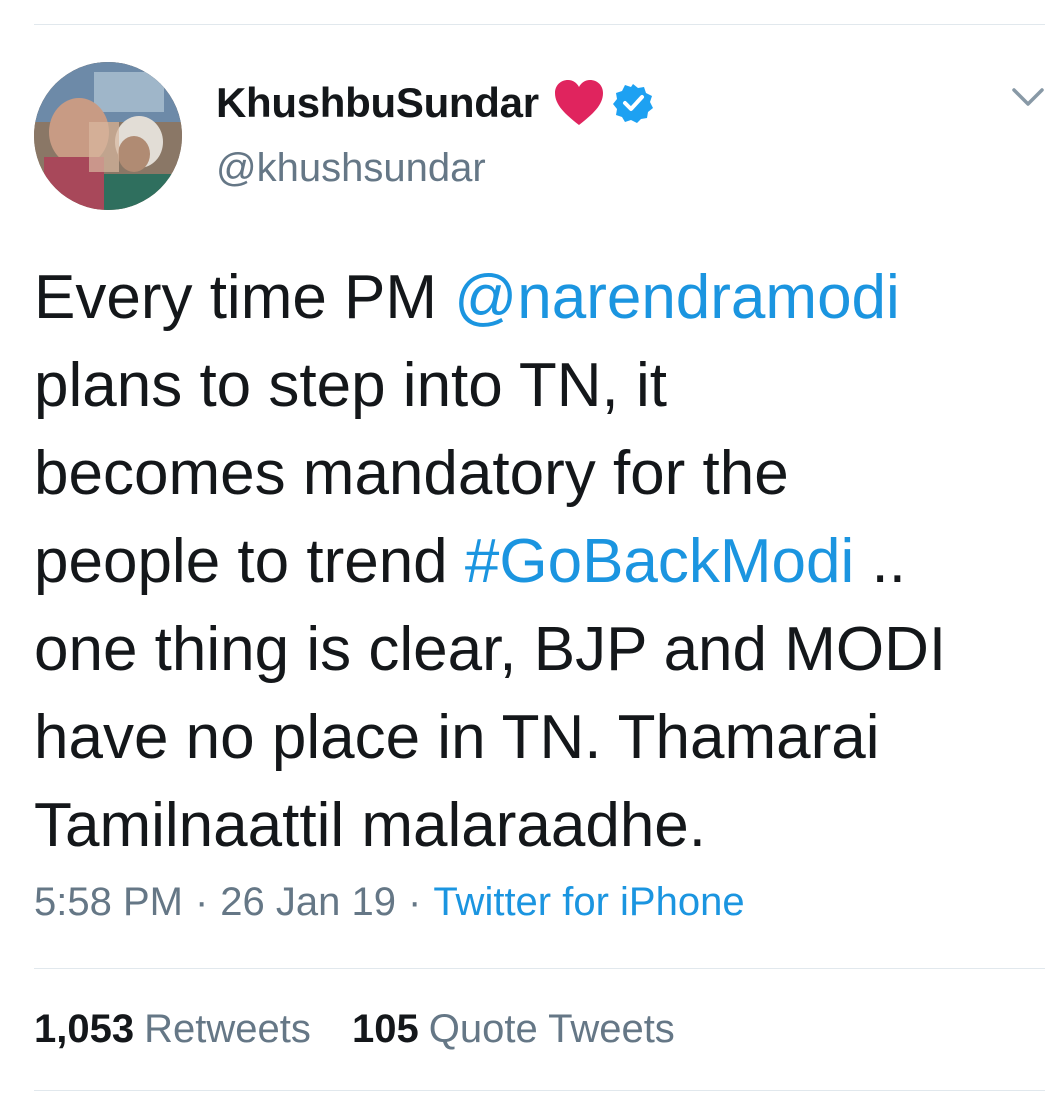  I want to click on top-divider, so click(539, 24).